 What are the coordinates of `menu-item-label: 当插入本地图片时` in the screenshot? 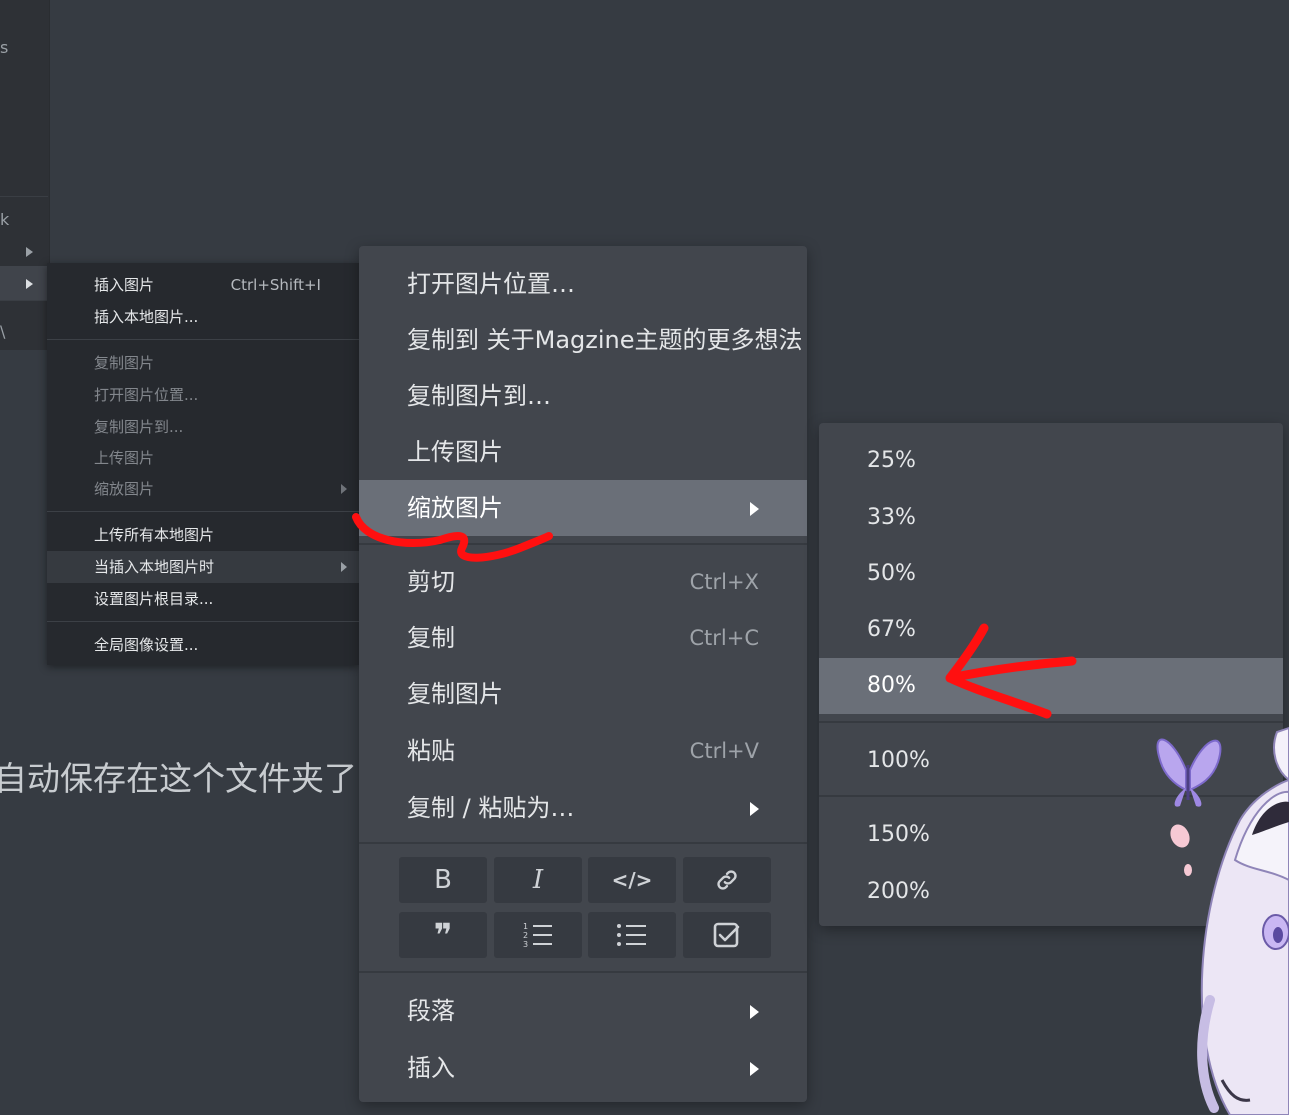 It's located at (154, 567).